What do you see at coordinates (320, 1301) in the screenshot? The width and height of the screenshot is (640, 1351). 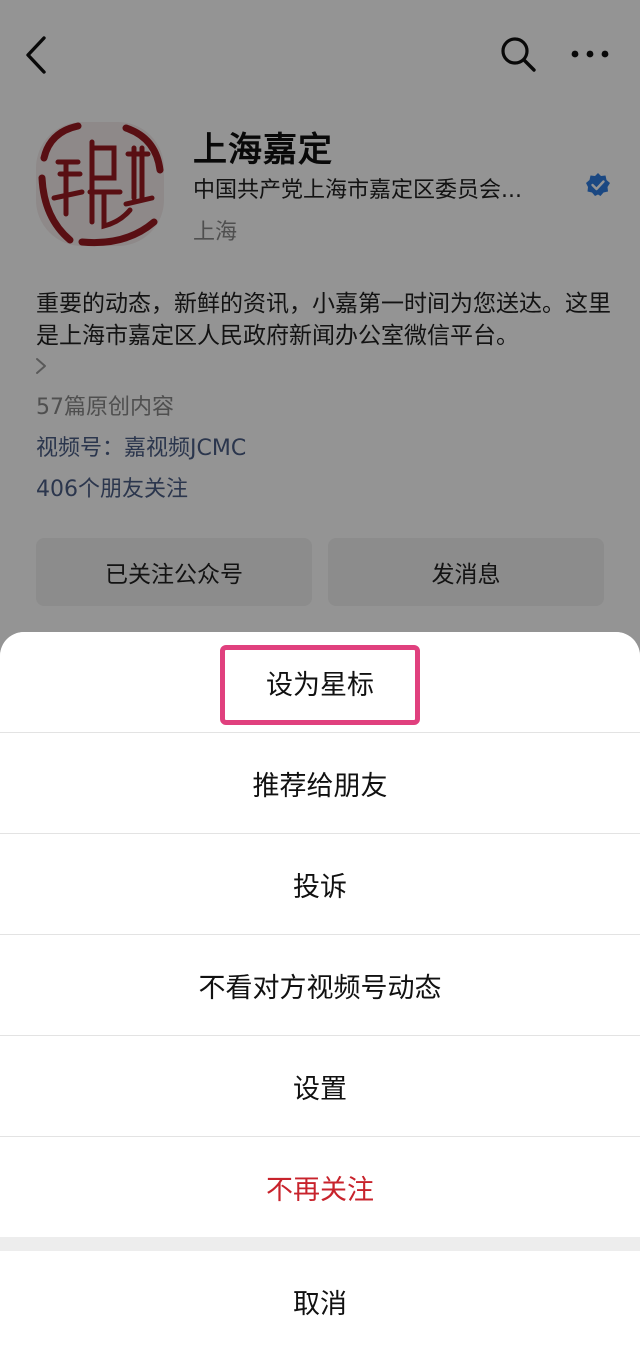 I see `cancel-button: 取消` at bounding box center [320, 1301].